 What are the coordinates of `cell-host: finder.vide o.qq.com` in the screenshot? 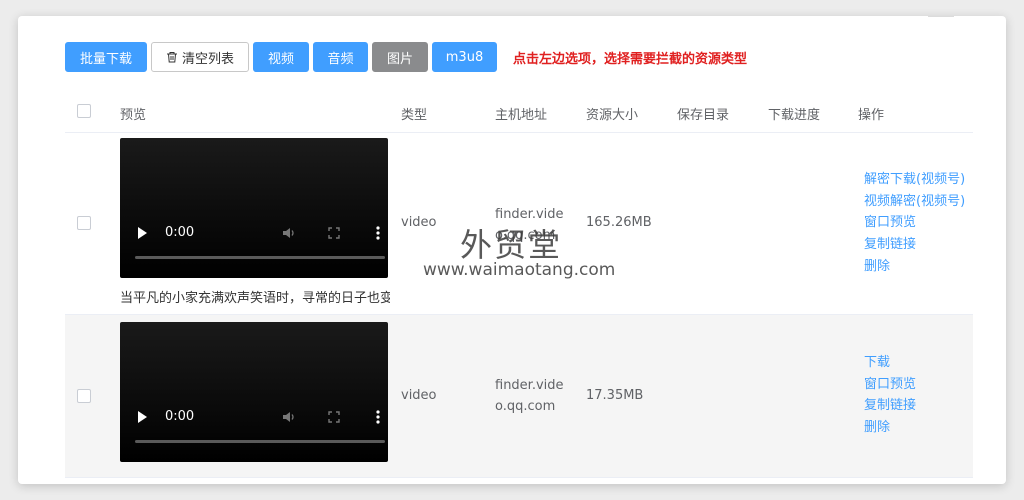 It's located at (529, 396).